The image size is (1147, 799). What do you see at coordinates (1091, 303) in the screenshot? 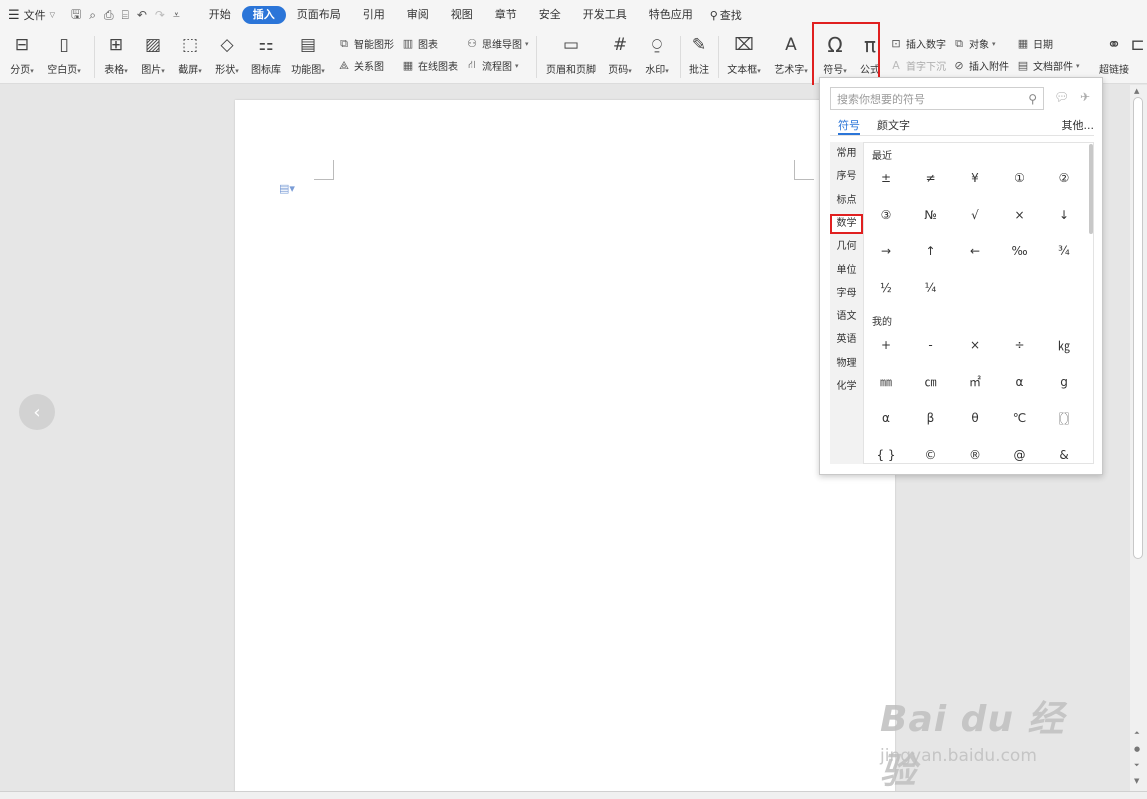
I see `symbol-scrollbar` at bounding box center [1091, 303].